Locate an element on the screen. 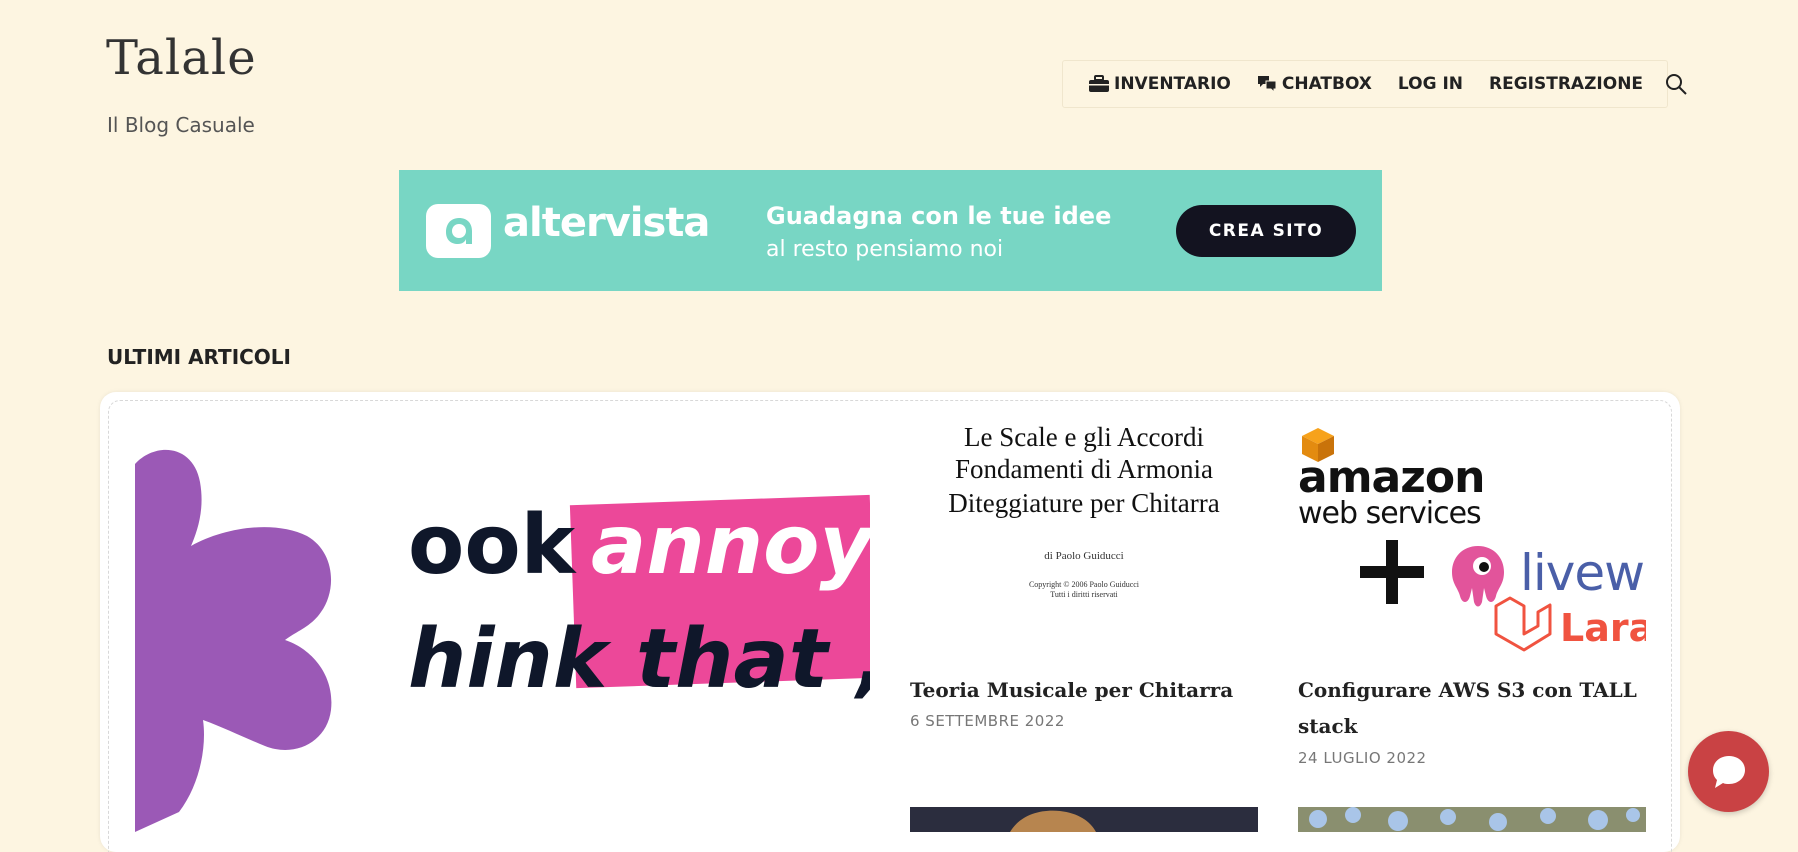 The image size is (1798, 852). chat-bubble-icon is located at coordinates (1728, 771).